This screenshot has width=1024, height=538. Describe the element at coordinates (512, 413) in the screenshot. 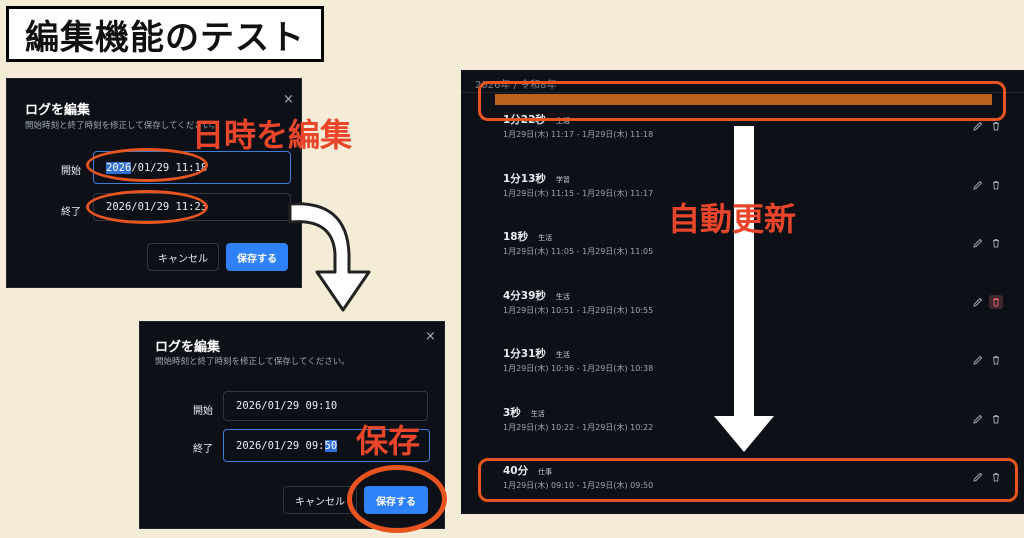

I see `entry-duration-text: 3秒` at that location.